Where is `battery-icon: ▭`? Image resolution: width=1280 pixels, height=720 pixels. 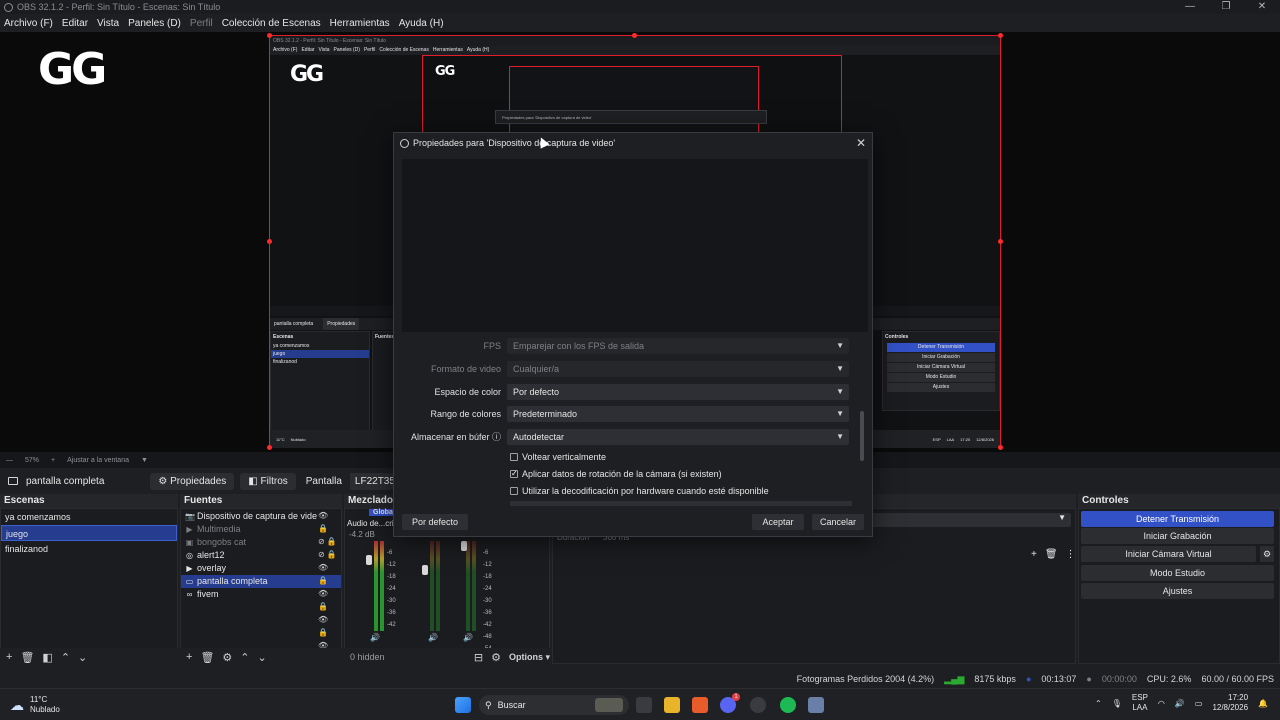
battery-icon: ▭ is located at coordinates (1199, 703).